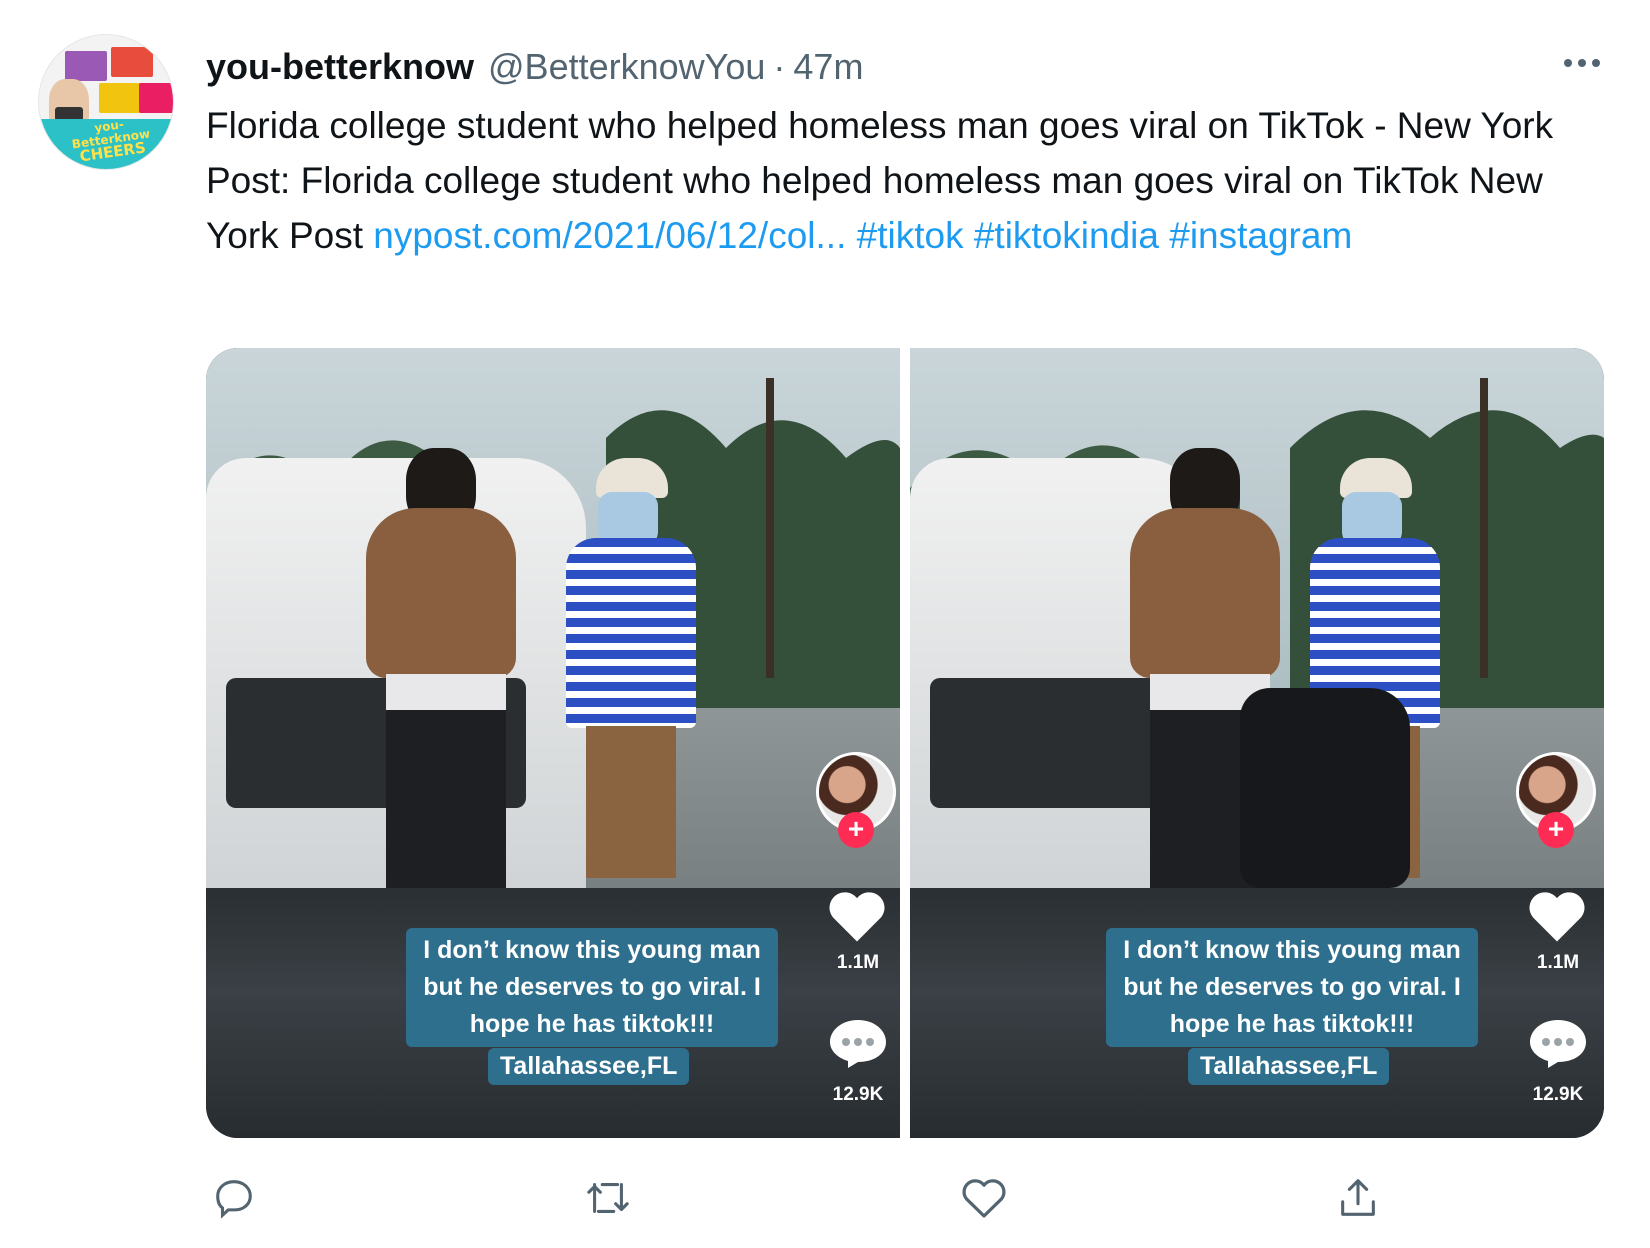 Image resolution: width=1650 pixels, height=1248 pixels. Describe the element at coordinates (436, 668) in the screenshot. I see `scene-young-man` at that location.